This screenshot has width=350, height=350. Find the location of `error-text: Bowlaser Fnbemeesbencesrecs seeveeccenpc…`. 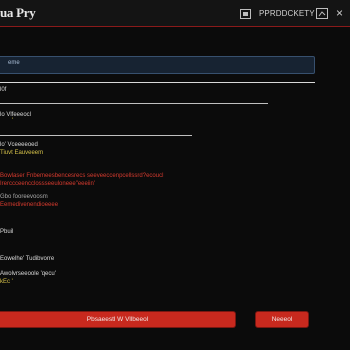

error-text: Bowlaser Fnbemeesbencesrecs seeveeccenpc… is located at coordinates (82, 176).